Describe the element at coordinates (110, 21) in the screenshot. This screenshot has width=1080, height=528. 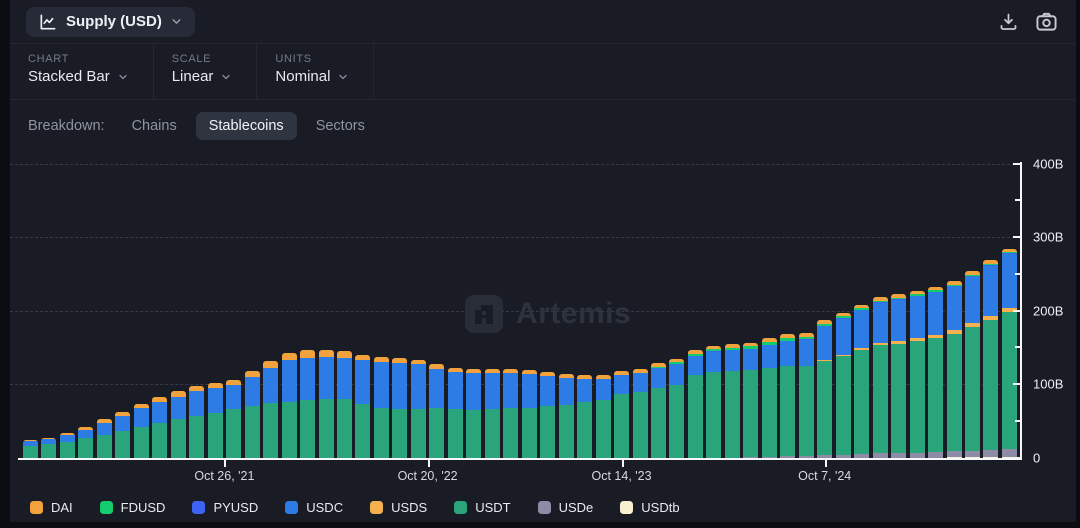
I see `metric-selector-button: Supply (USD)` at that location.